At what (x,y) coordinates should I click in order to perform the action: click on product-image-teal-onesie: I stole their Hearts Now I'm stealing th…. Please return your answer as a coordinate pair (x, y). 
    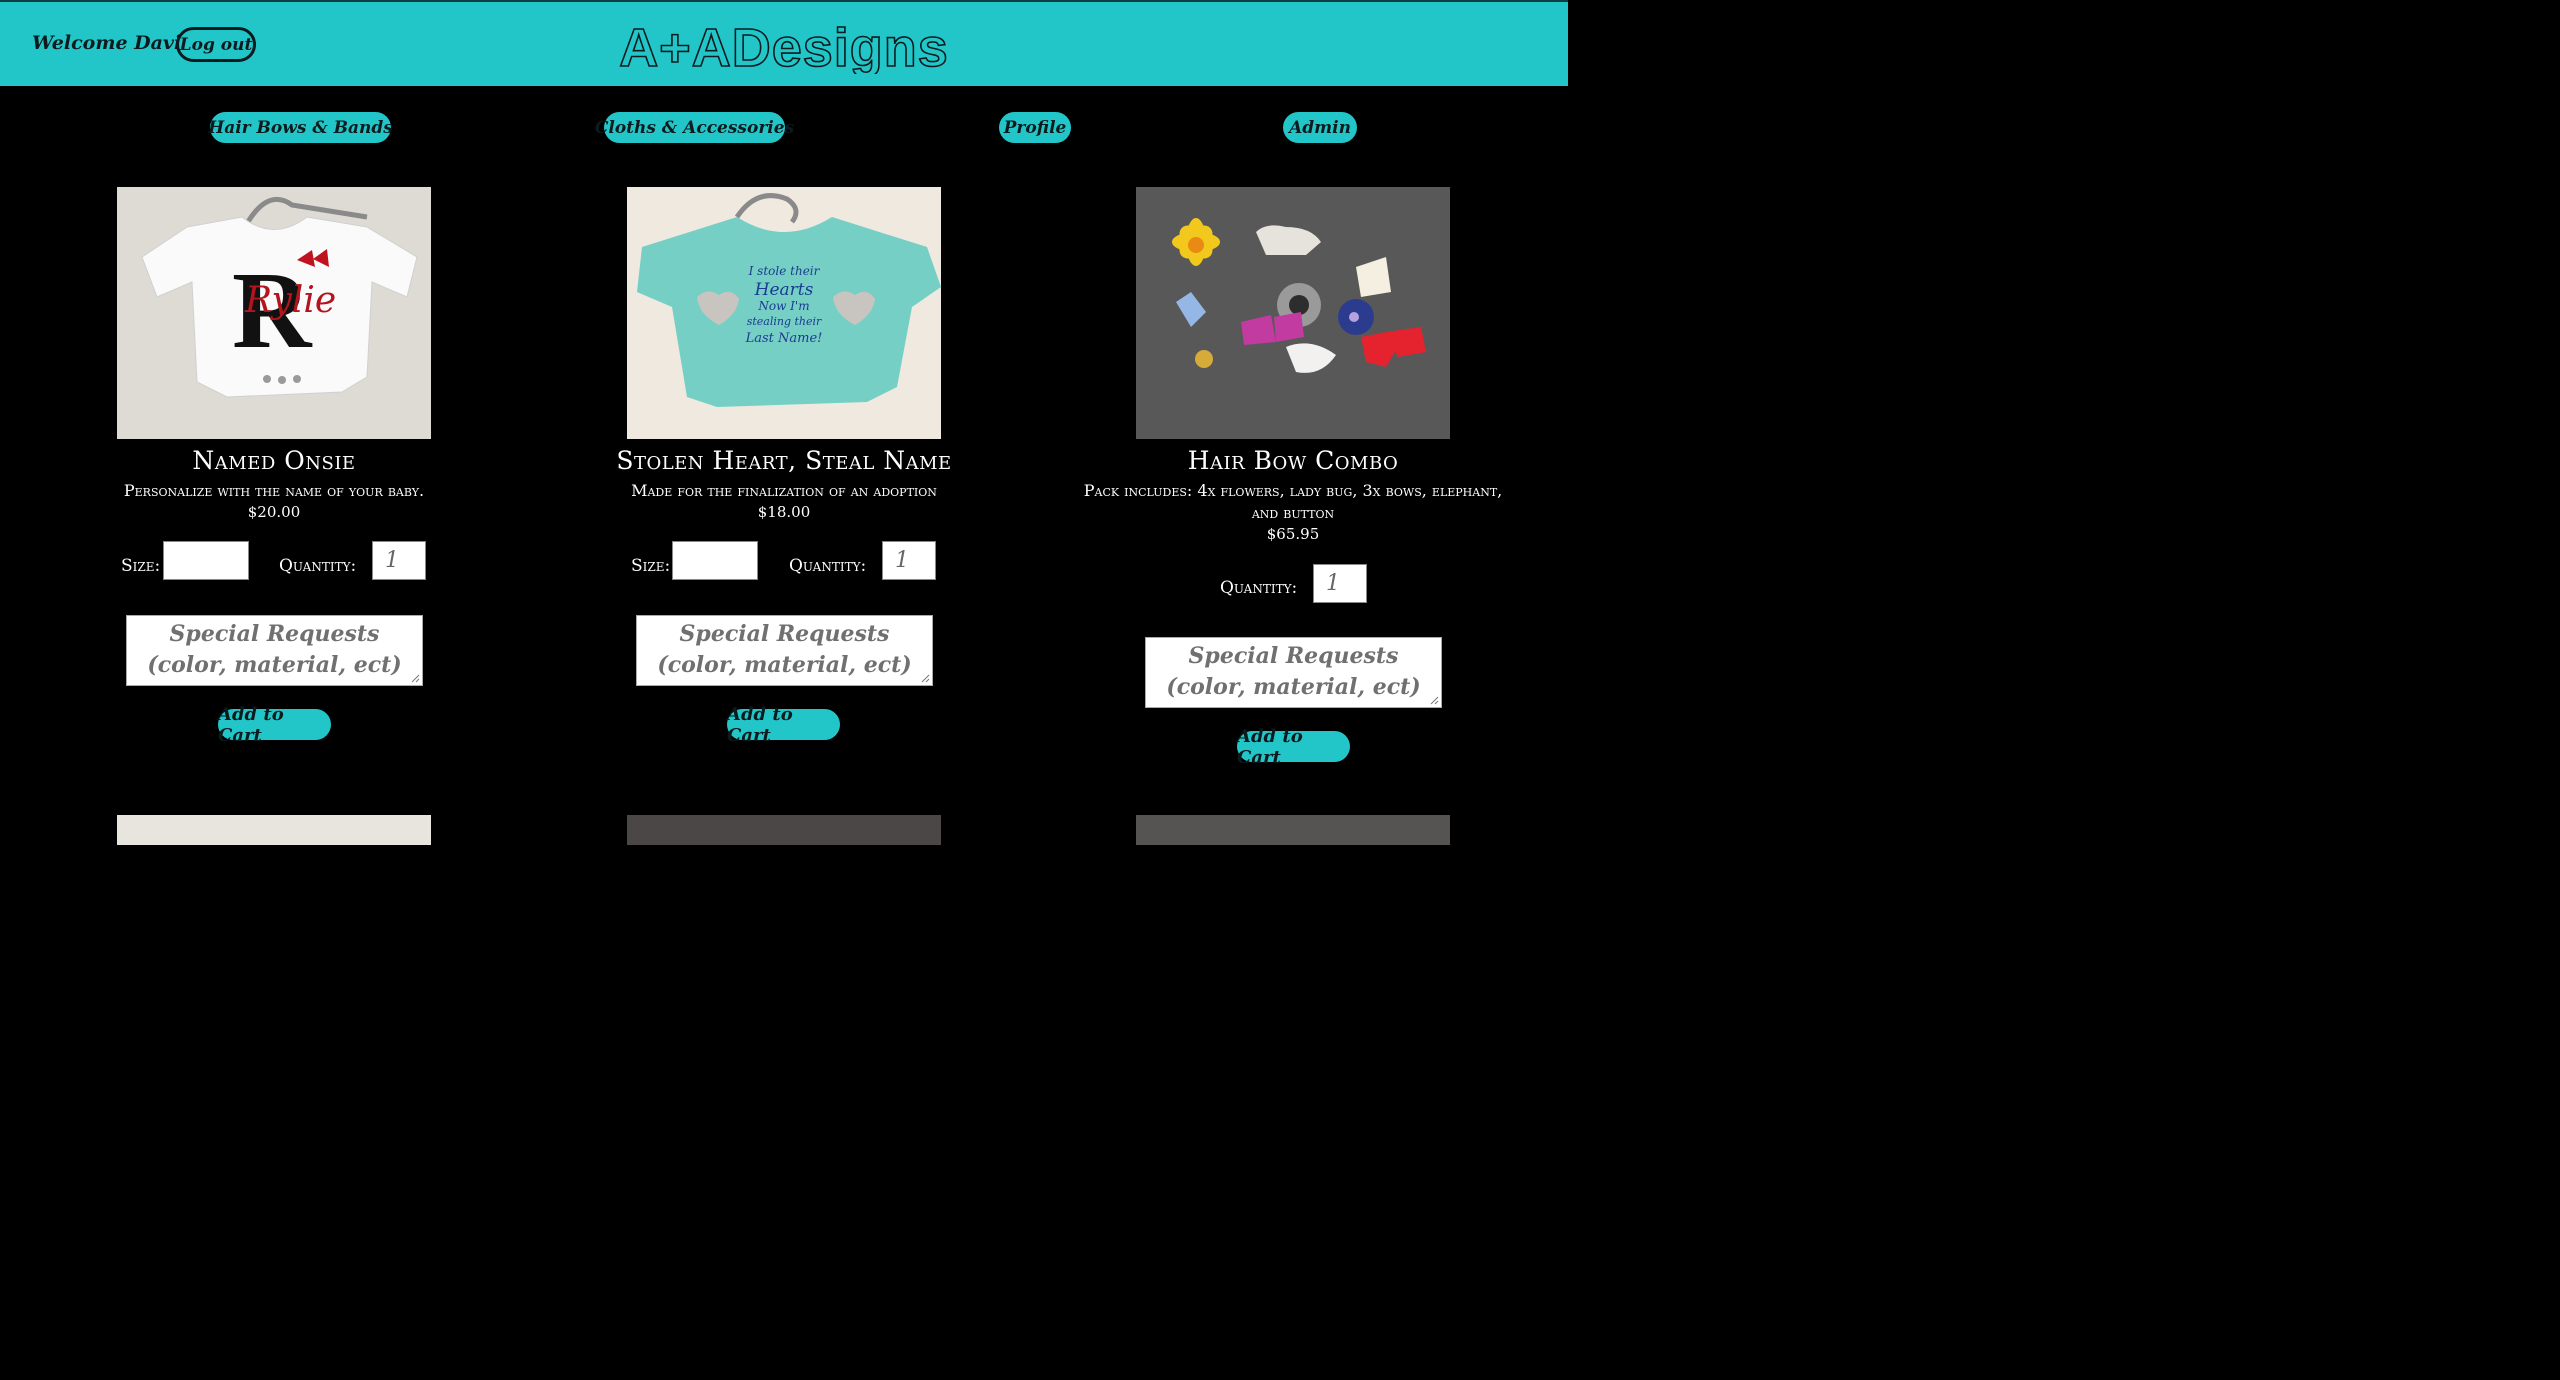
    Looking at the image, I should click on (784, 313).